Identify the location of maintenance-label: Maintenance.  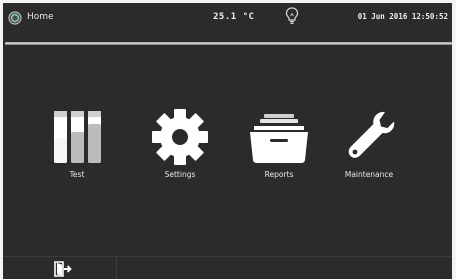
(369, 174).